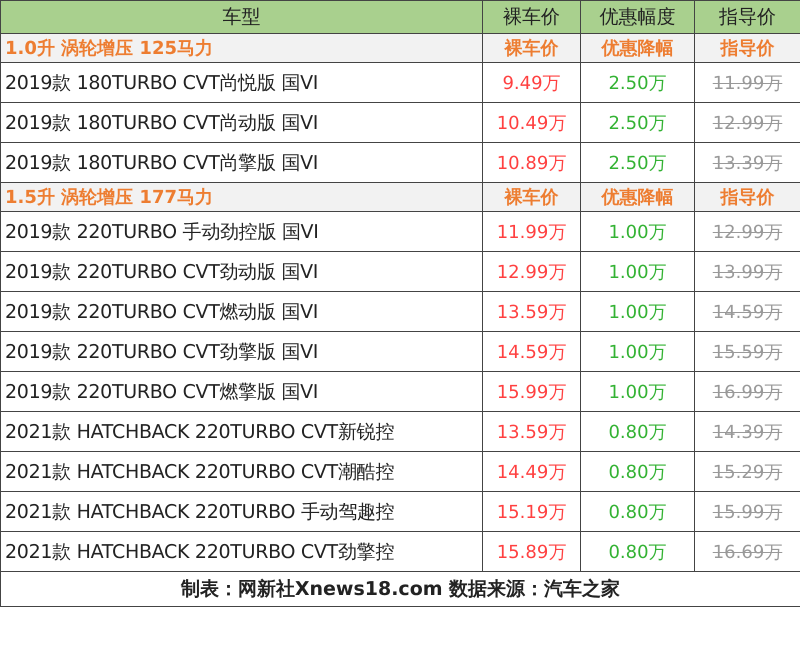  I want to click on car-model-cell: 2019款 220TURBO CVT燃动版 国VI, so click(241, 312).